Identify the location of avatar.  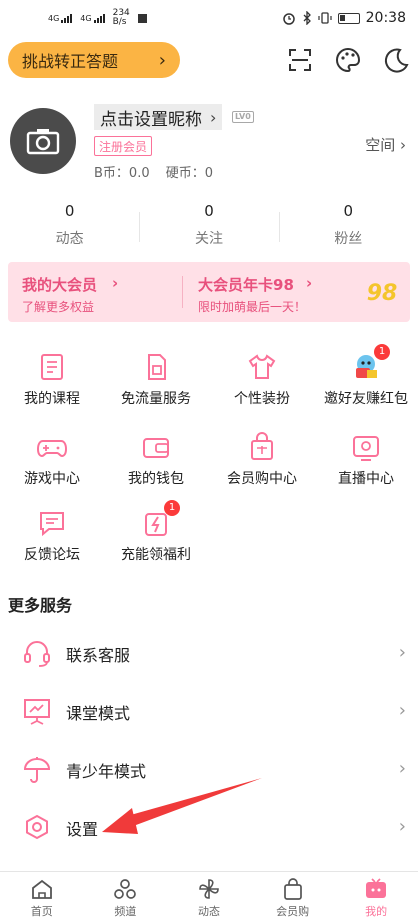
(43, 141).